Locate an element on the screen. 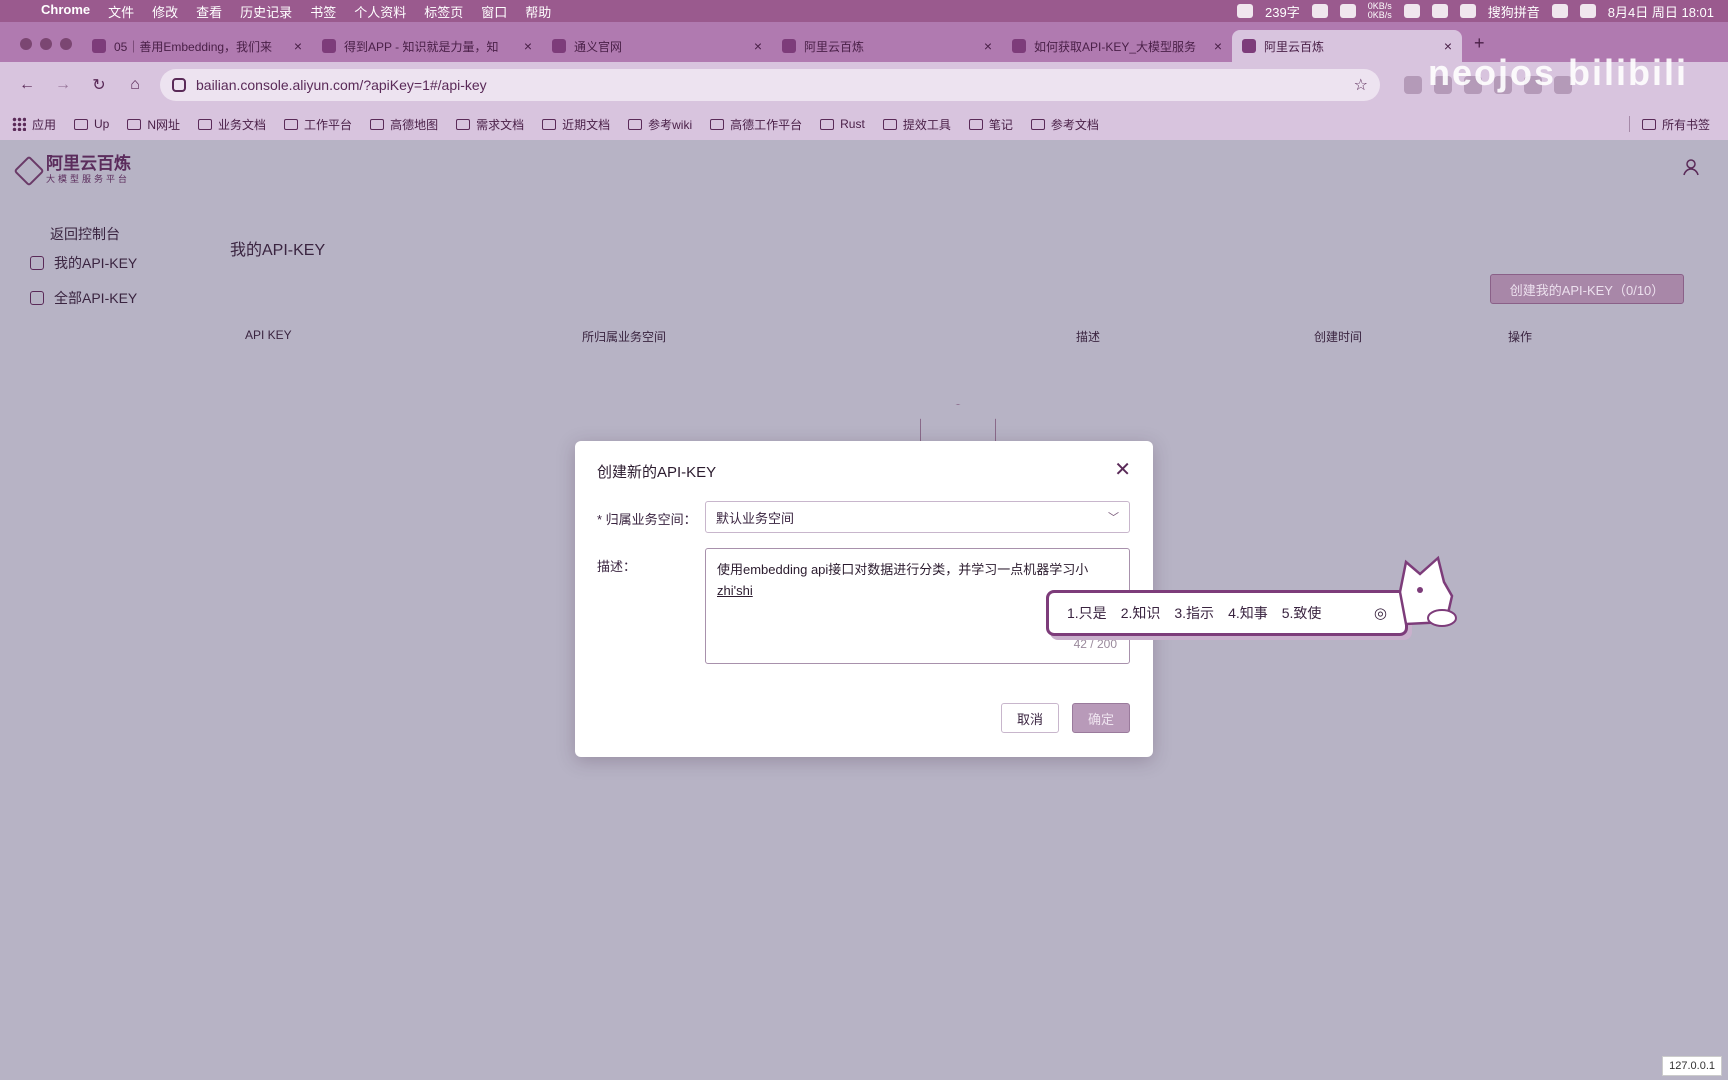 The width and height of the screenshot is (1728, 1080). datetime: 8月4日 周日 18:01 is located at coordinates (1661, 11).